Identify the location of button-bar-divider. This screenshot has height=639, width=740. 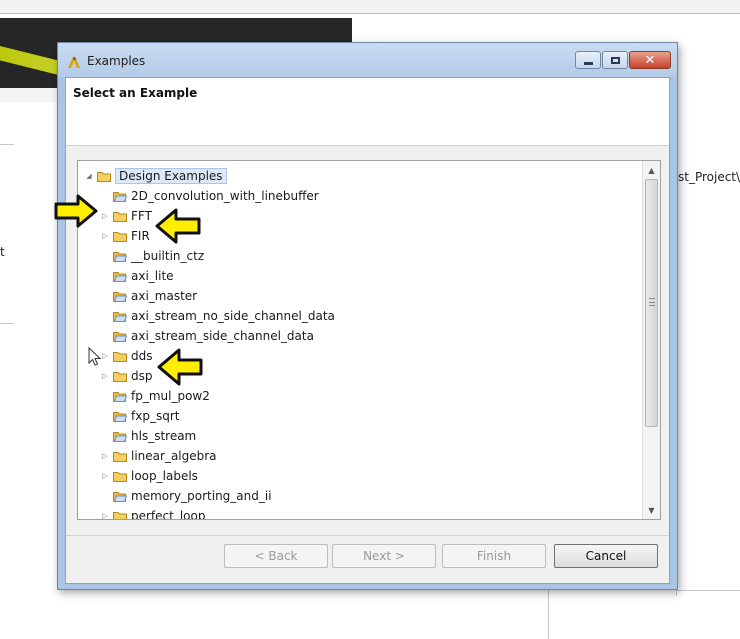
(367, 535).